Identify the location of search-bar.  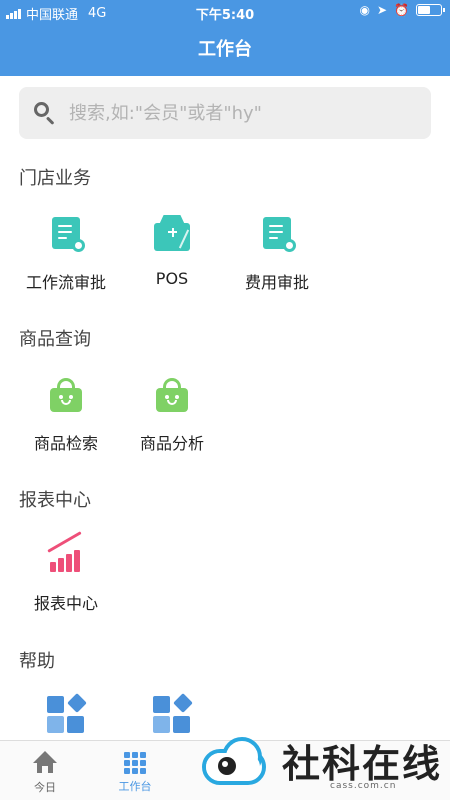
(225, 113).